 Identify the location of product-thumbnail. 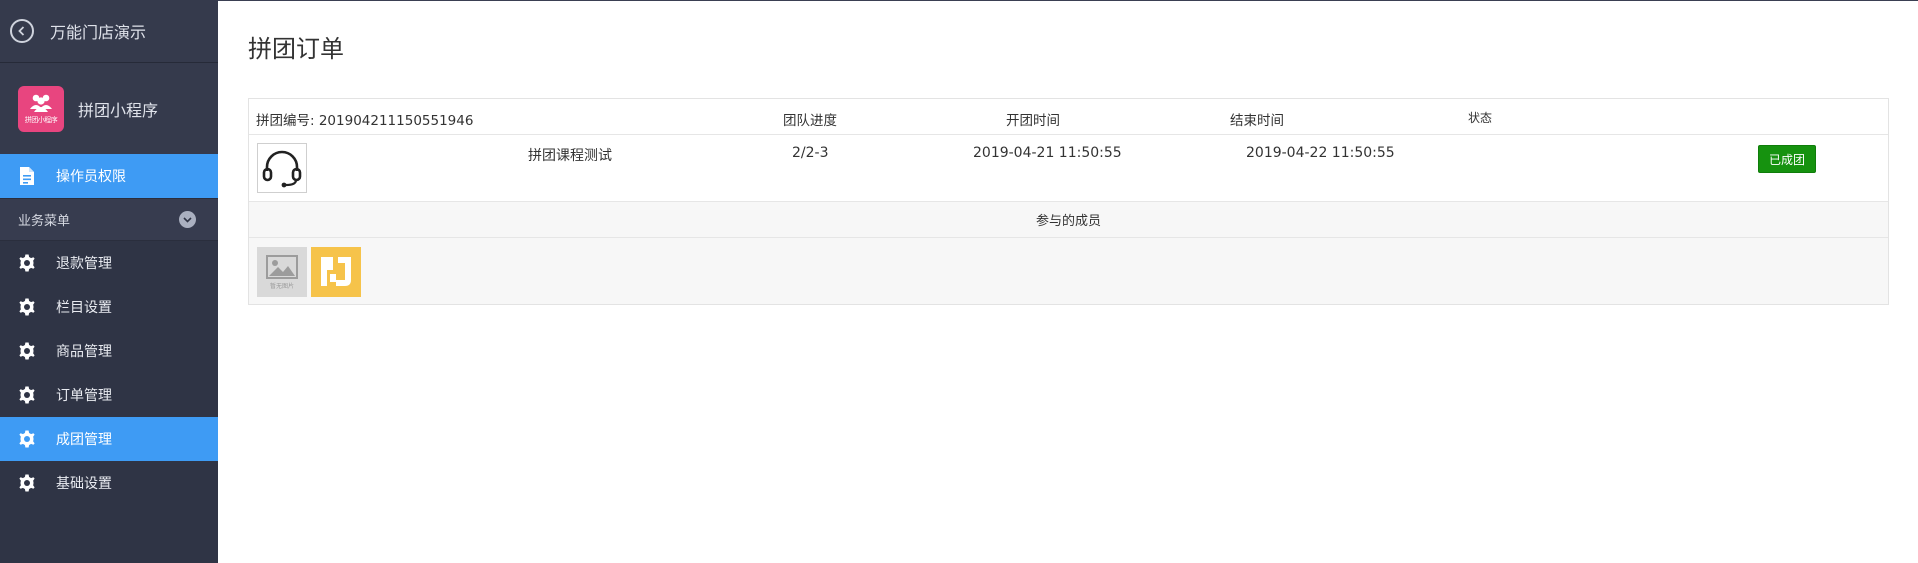
(282, 168).